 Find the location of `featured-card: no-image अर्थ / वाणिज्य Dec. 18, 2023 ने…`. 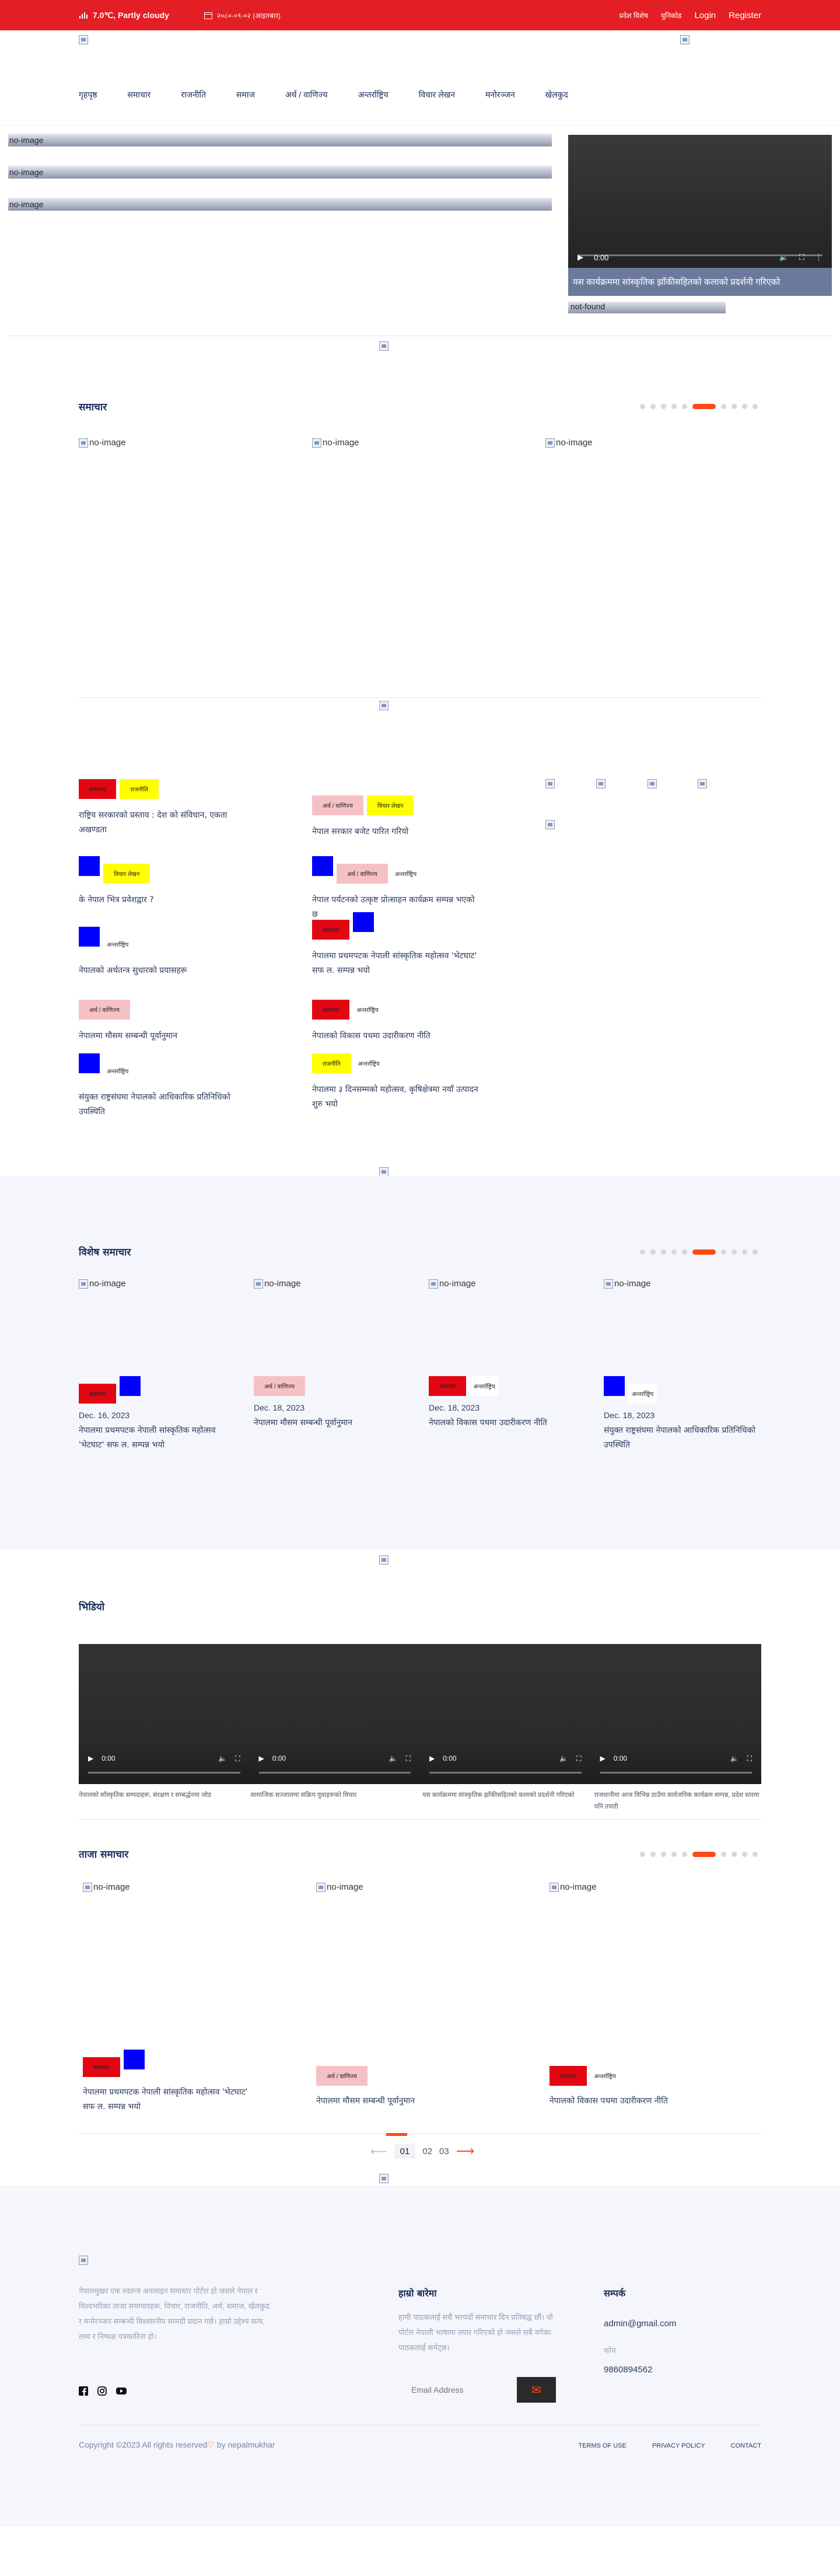

featured-card: no-image अर्थ / वाणिज्य Dec. 18, 2023 ने… is located at coordinates (332, 1354).